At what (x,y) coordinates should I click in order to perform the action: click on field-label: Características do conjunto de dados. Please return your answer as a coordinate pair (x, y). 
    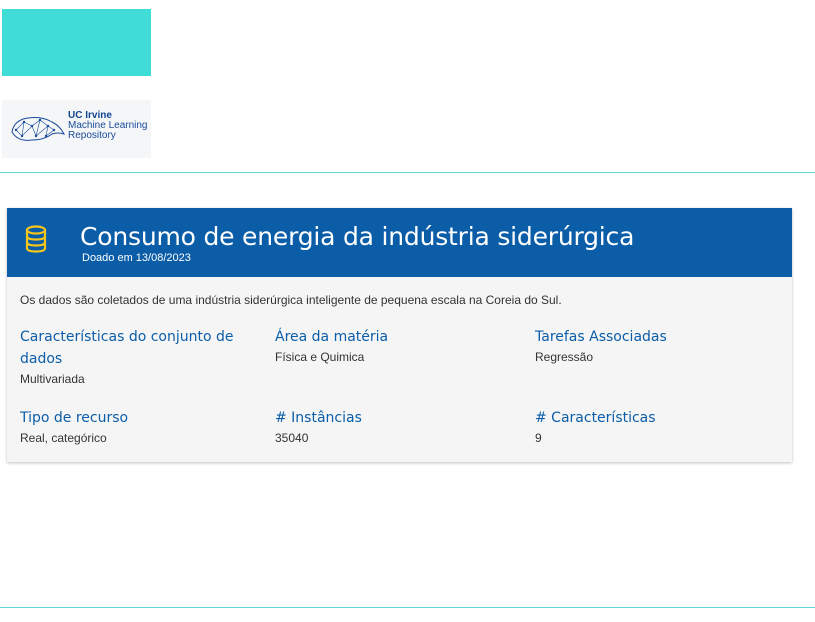
    Looking at the image, I should click on (127, 348).